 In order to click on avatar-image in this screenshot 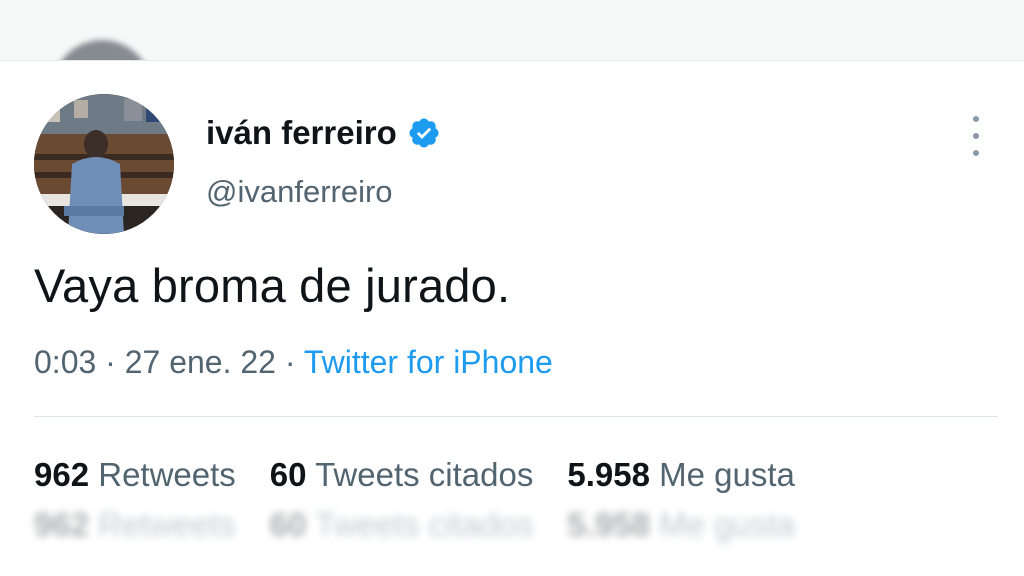, I will do `click(104, 164)`.